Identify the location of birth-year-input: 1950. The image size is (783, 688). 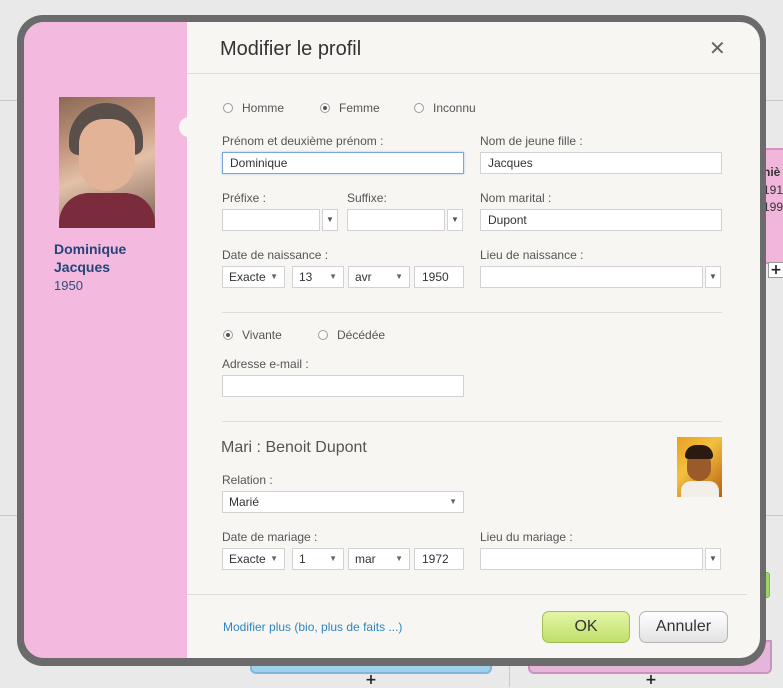
(439, 277).